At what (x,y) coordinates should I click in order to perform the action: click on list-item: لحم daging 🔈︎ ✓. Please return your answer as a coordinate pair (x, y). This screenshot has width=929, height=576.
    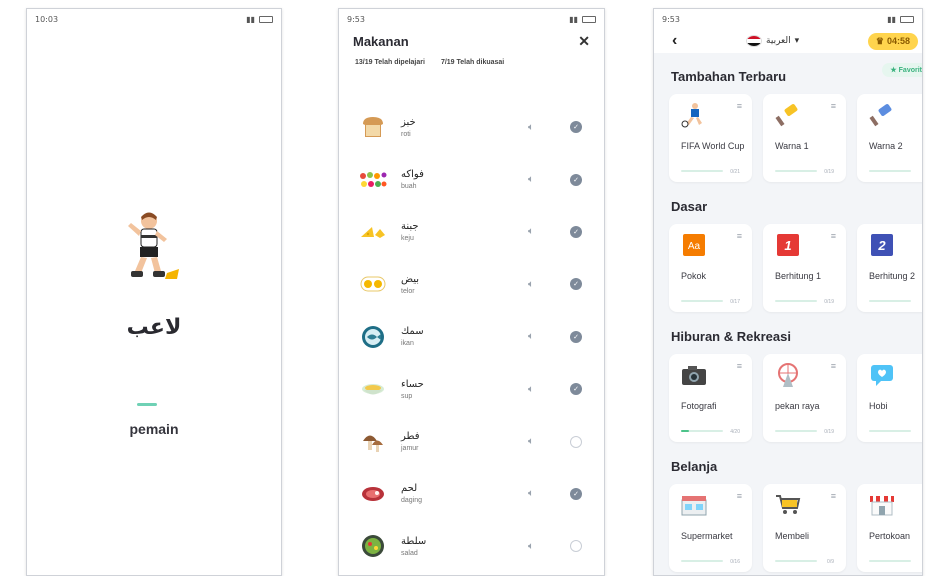
    Looking at the image, I should click on (471, 494).